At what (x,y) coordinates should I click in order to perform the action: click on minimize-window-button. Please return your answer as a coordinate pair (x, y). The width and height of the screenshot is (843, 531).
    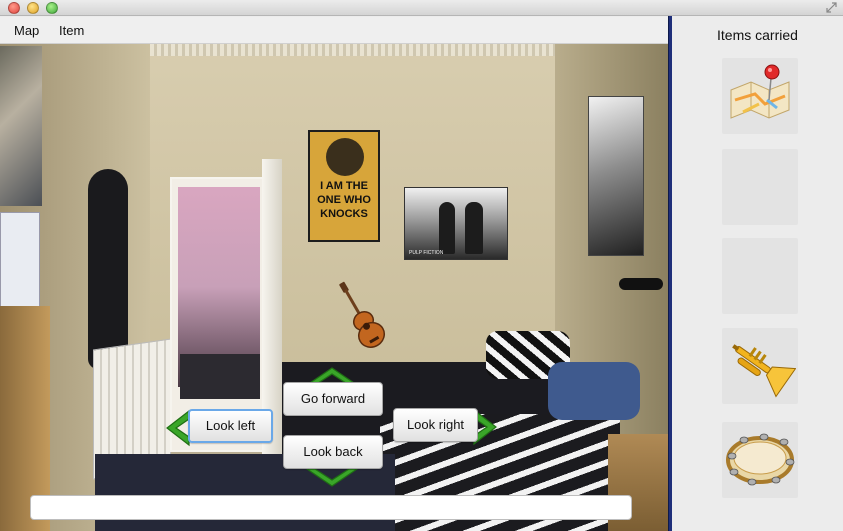
    Looking at the image, I should click on (33, 8).